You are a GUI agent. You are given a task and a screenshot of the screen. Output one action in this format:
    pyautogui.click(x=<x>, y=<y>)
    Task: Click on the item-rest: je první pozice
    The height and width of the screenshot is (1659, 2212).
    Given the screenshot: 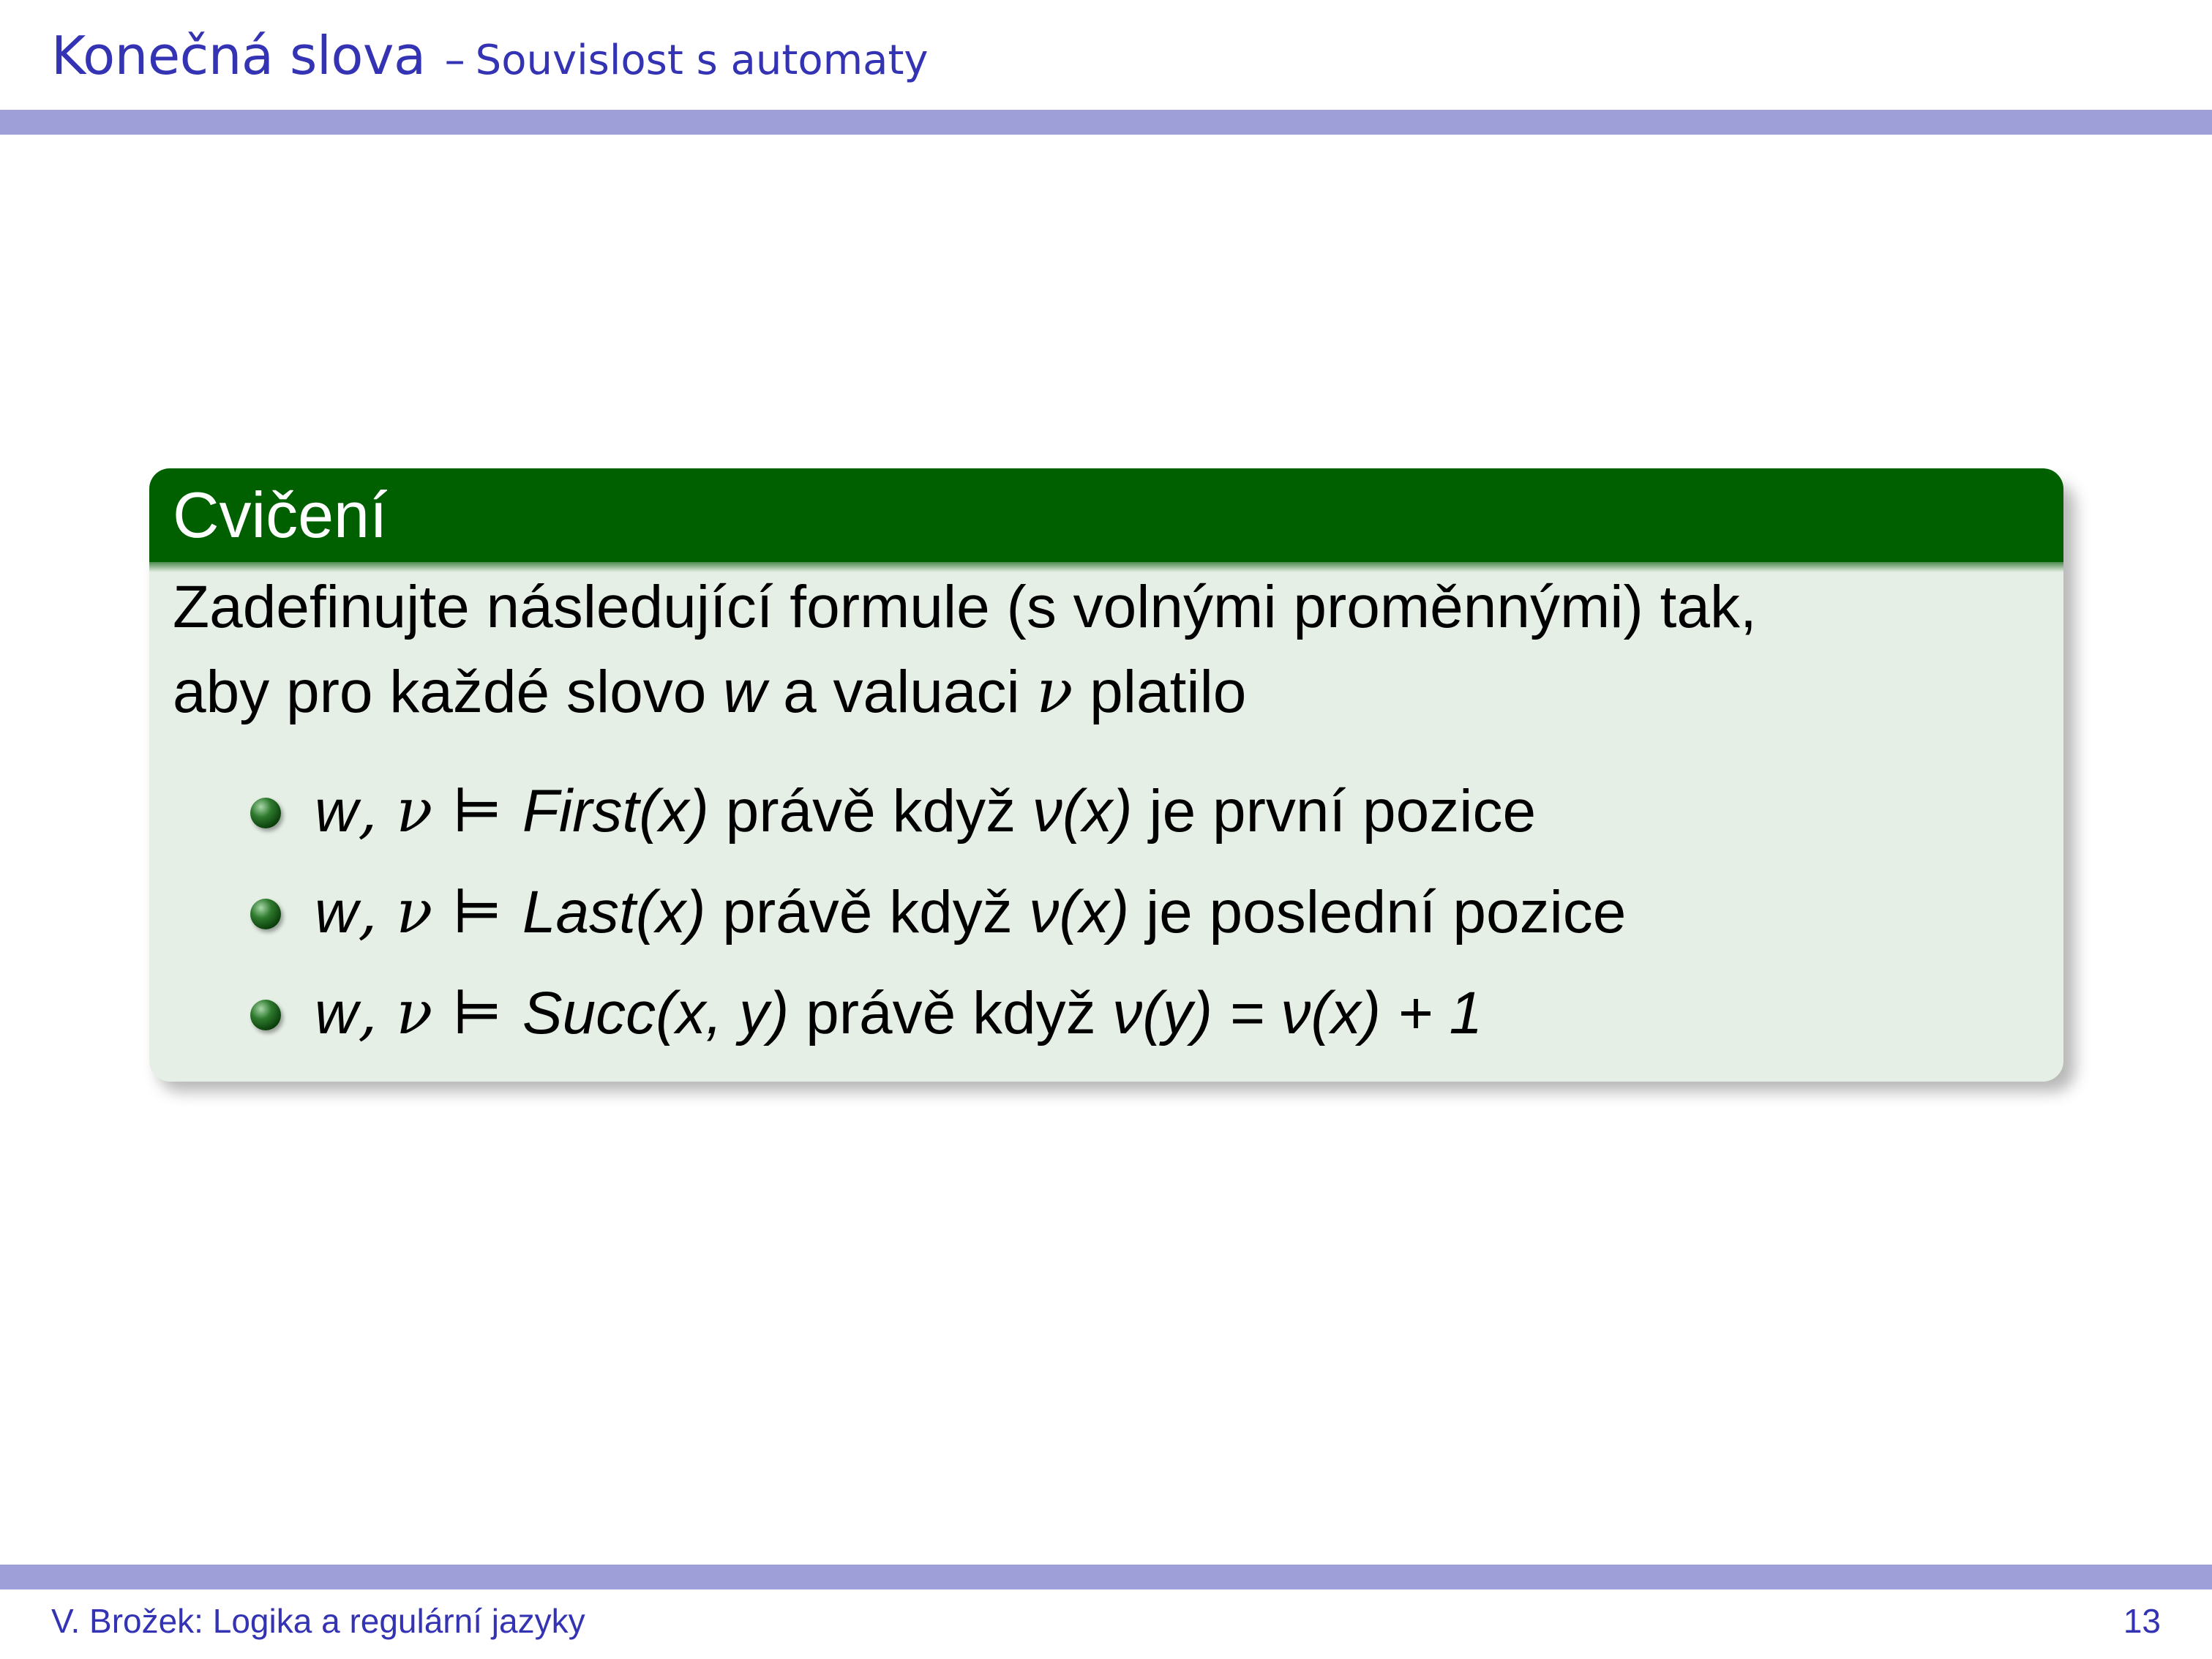 What is the action you would take?
    pyautogui.click(x=1334, y=812)
    